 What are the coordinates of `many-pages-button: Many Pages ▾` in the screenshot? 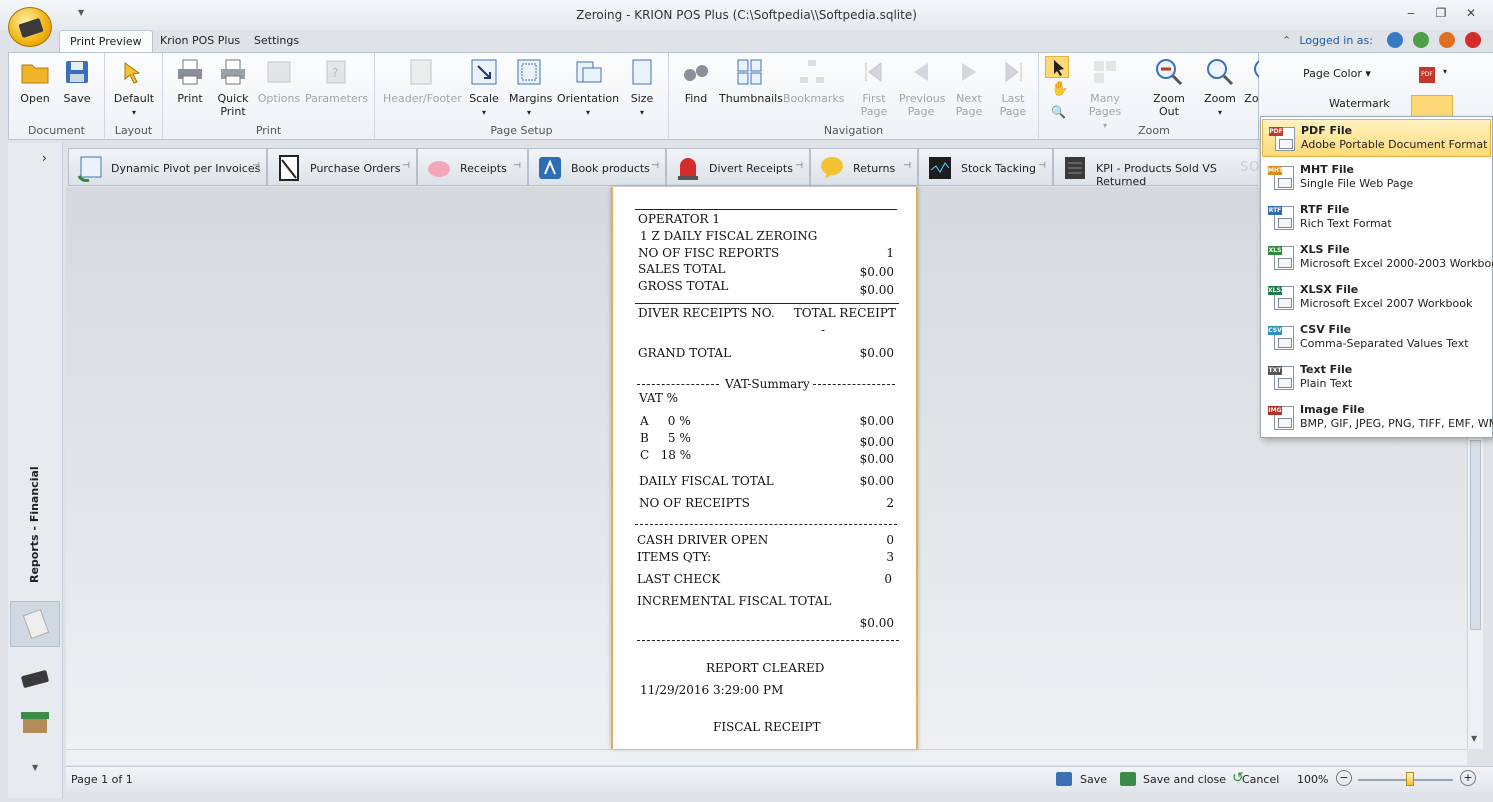 It's located at (1105, 94).